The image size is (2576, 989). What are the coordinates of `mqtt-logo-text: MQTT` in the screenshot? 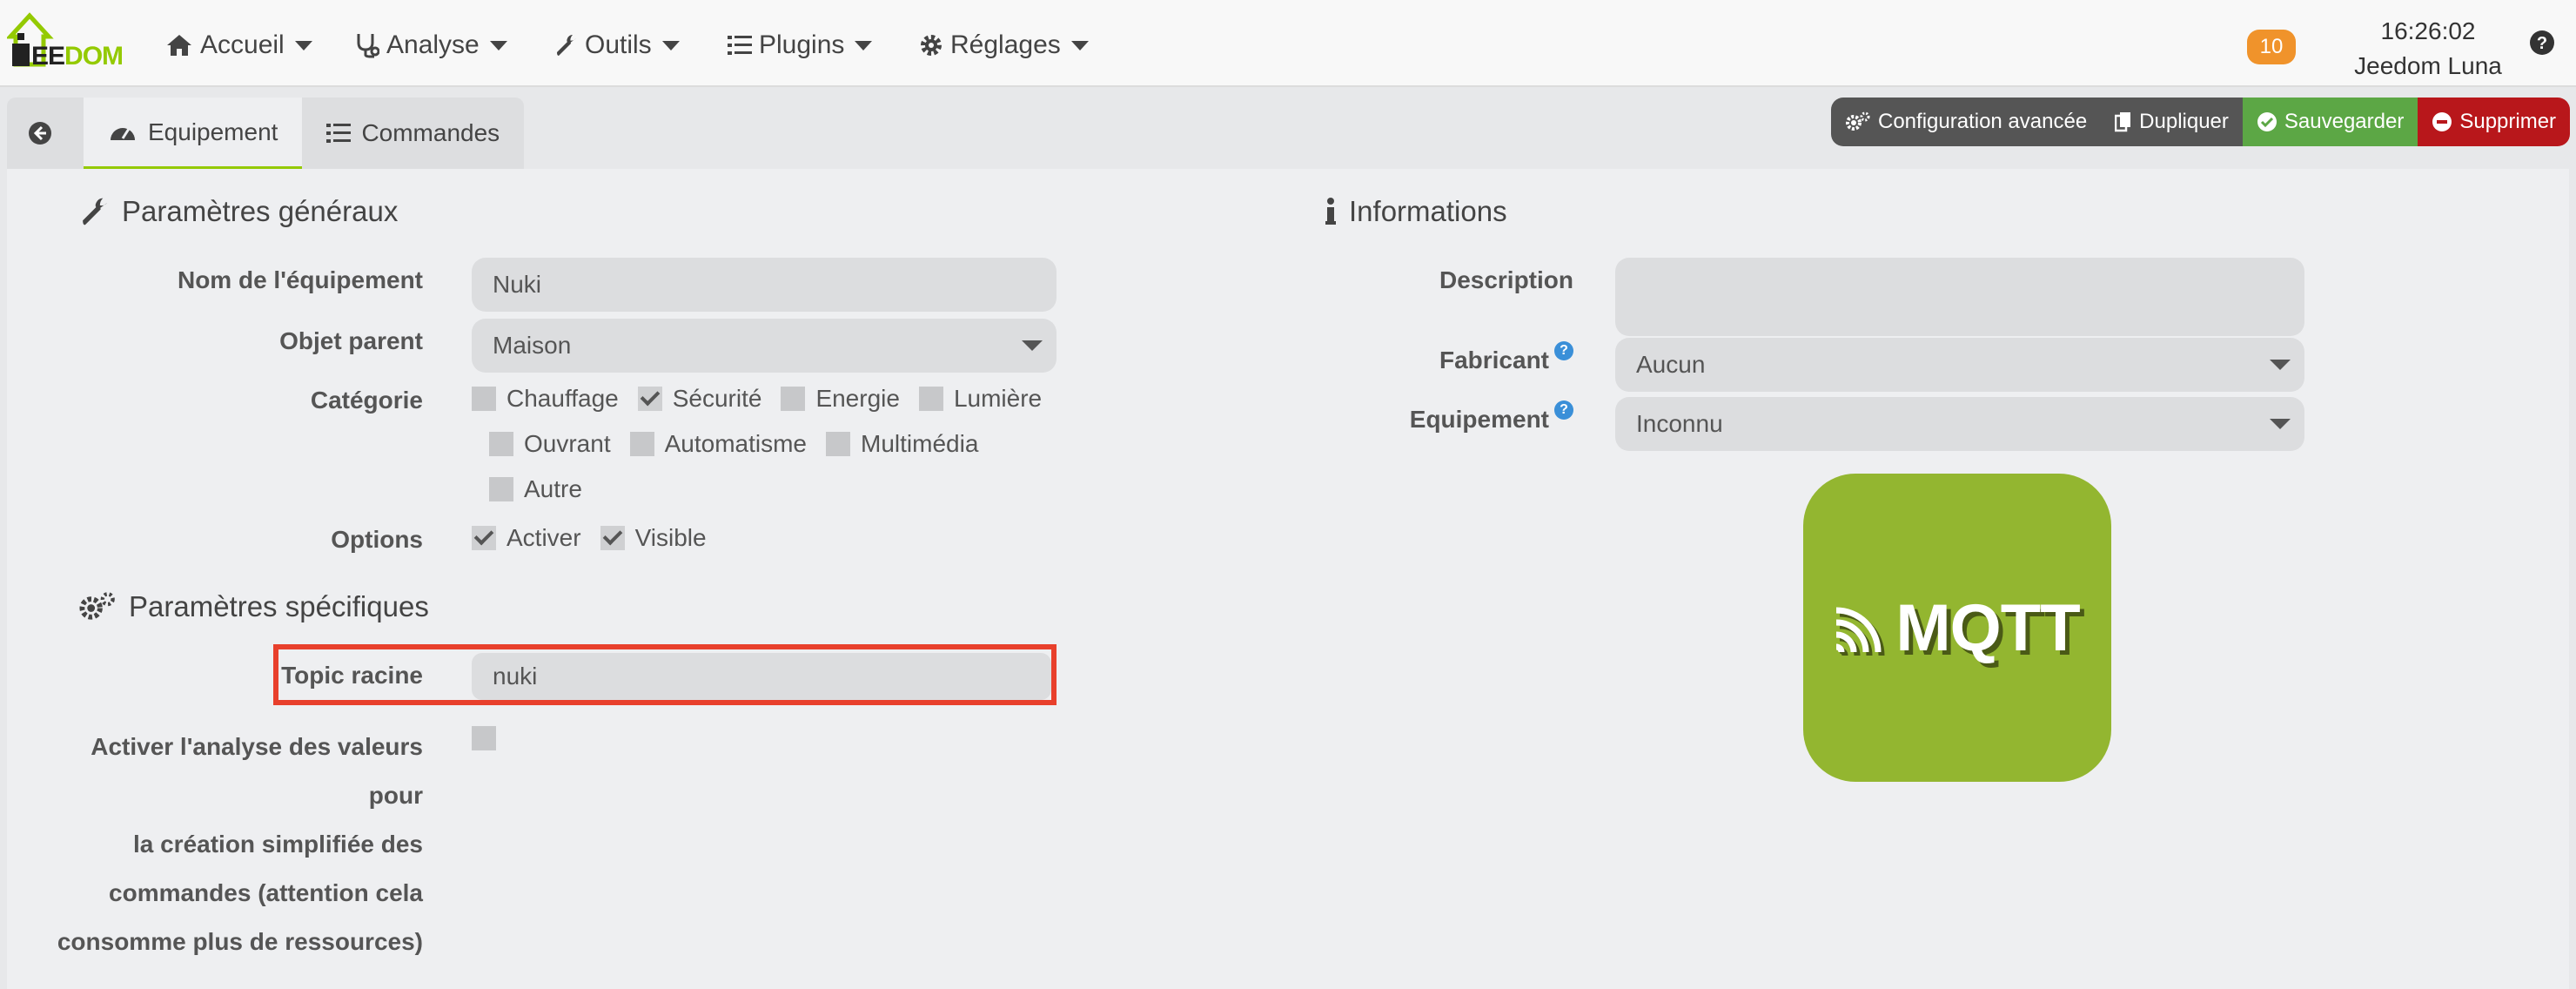 It's located at (1987, 627).